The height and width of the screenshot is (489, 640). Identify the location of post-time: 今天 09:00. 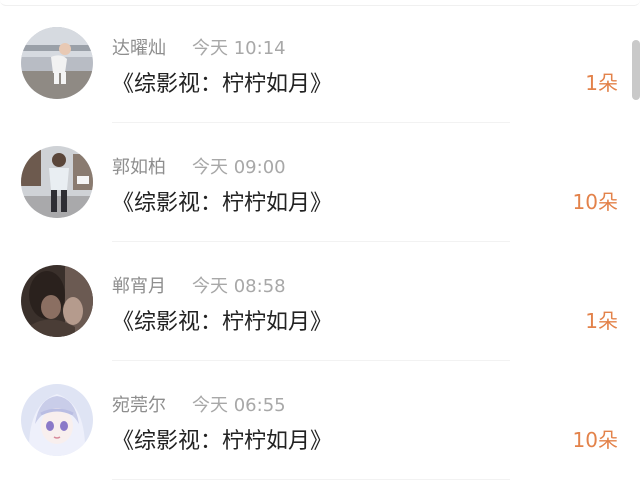
(239, 167).